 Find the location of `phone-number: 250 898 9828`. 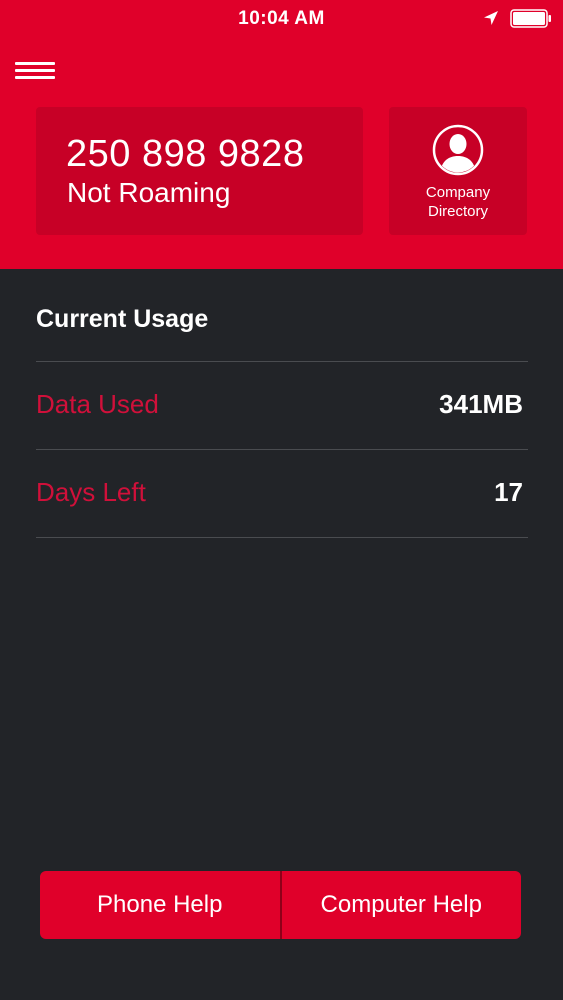

phone-number: 250 898 9828 is located at coordinates (185, 154).